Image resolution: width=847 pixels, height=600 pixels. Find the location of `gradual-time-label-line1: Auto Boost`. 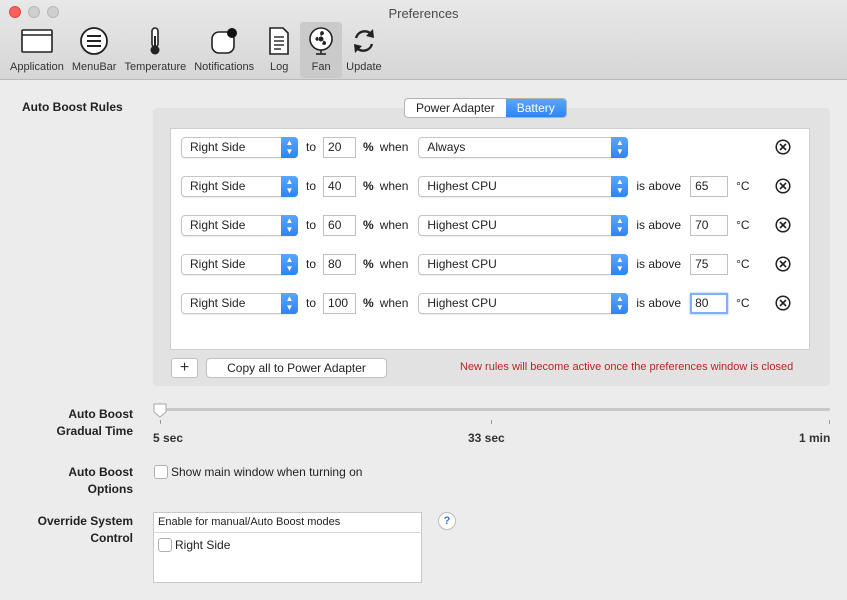

gradual-time-label-line1: Auto Boost is located at coordinates (100, 414).